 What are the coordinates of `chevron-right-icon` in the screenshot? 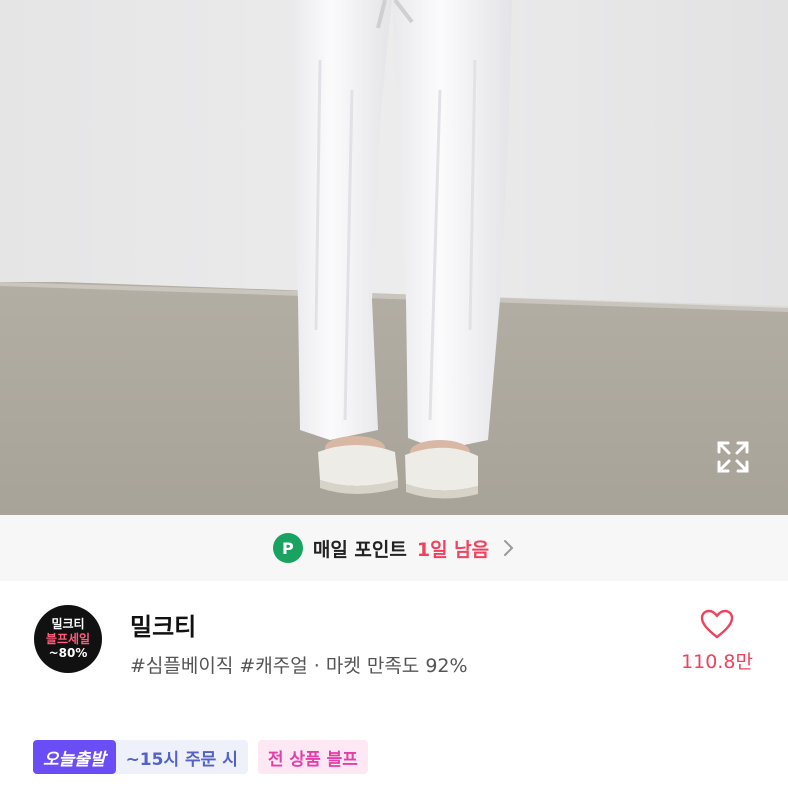 It's located at (509, 548).